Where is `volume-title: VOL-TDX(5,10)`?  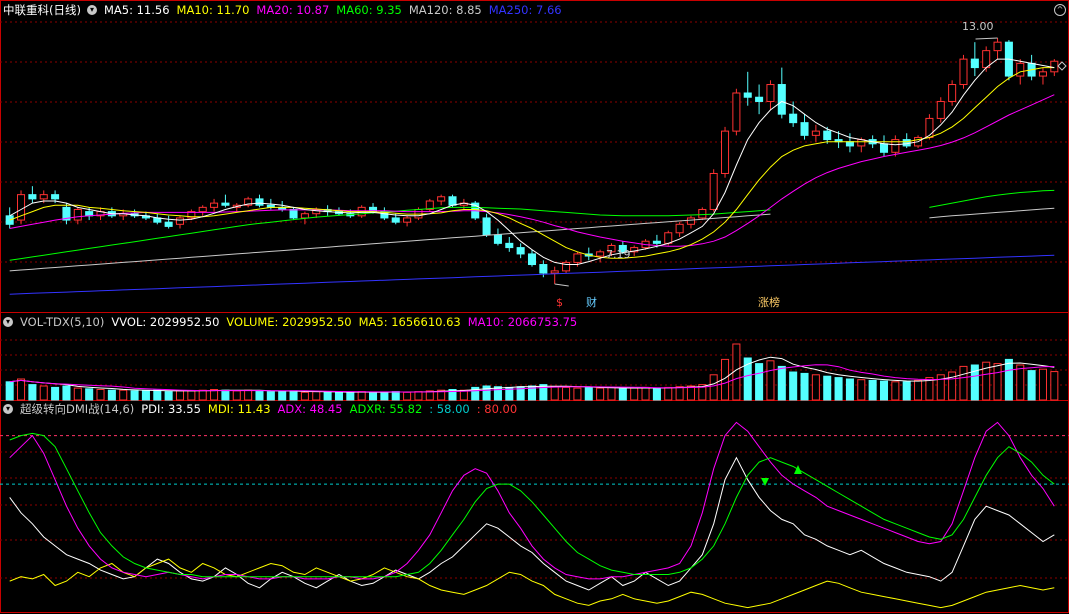
volume-title: VOL-TDX(5,10) is located at coordinates (62, 322).